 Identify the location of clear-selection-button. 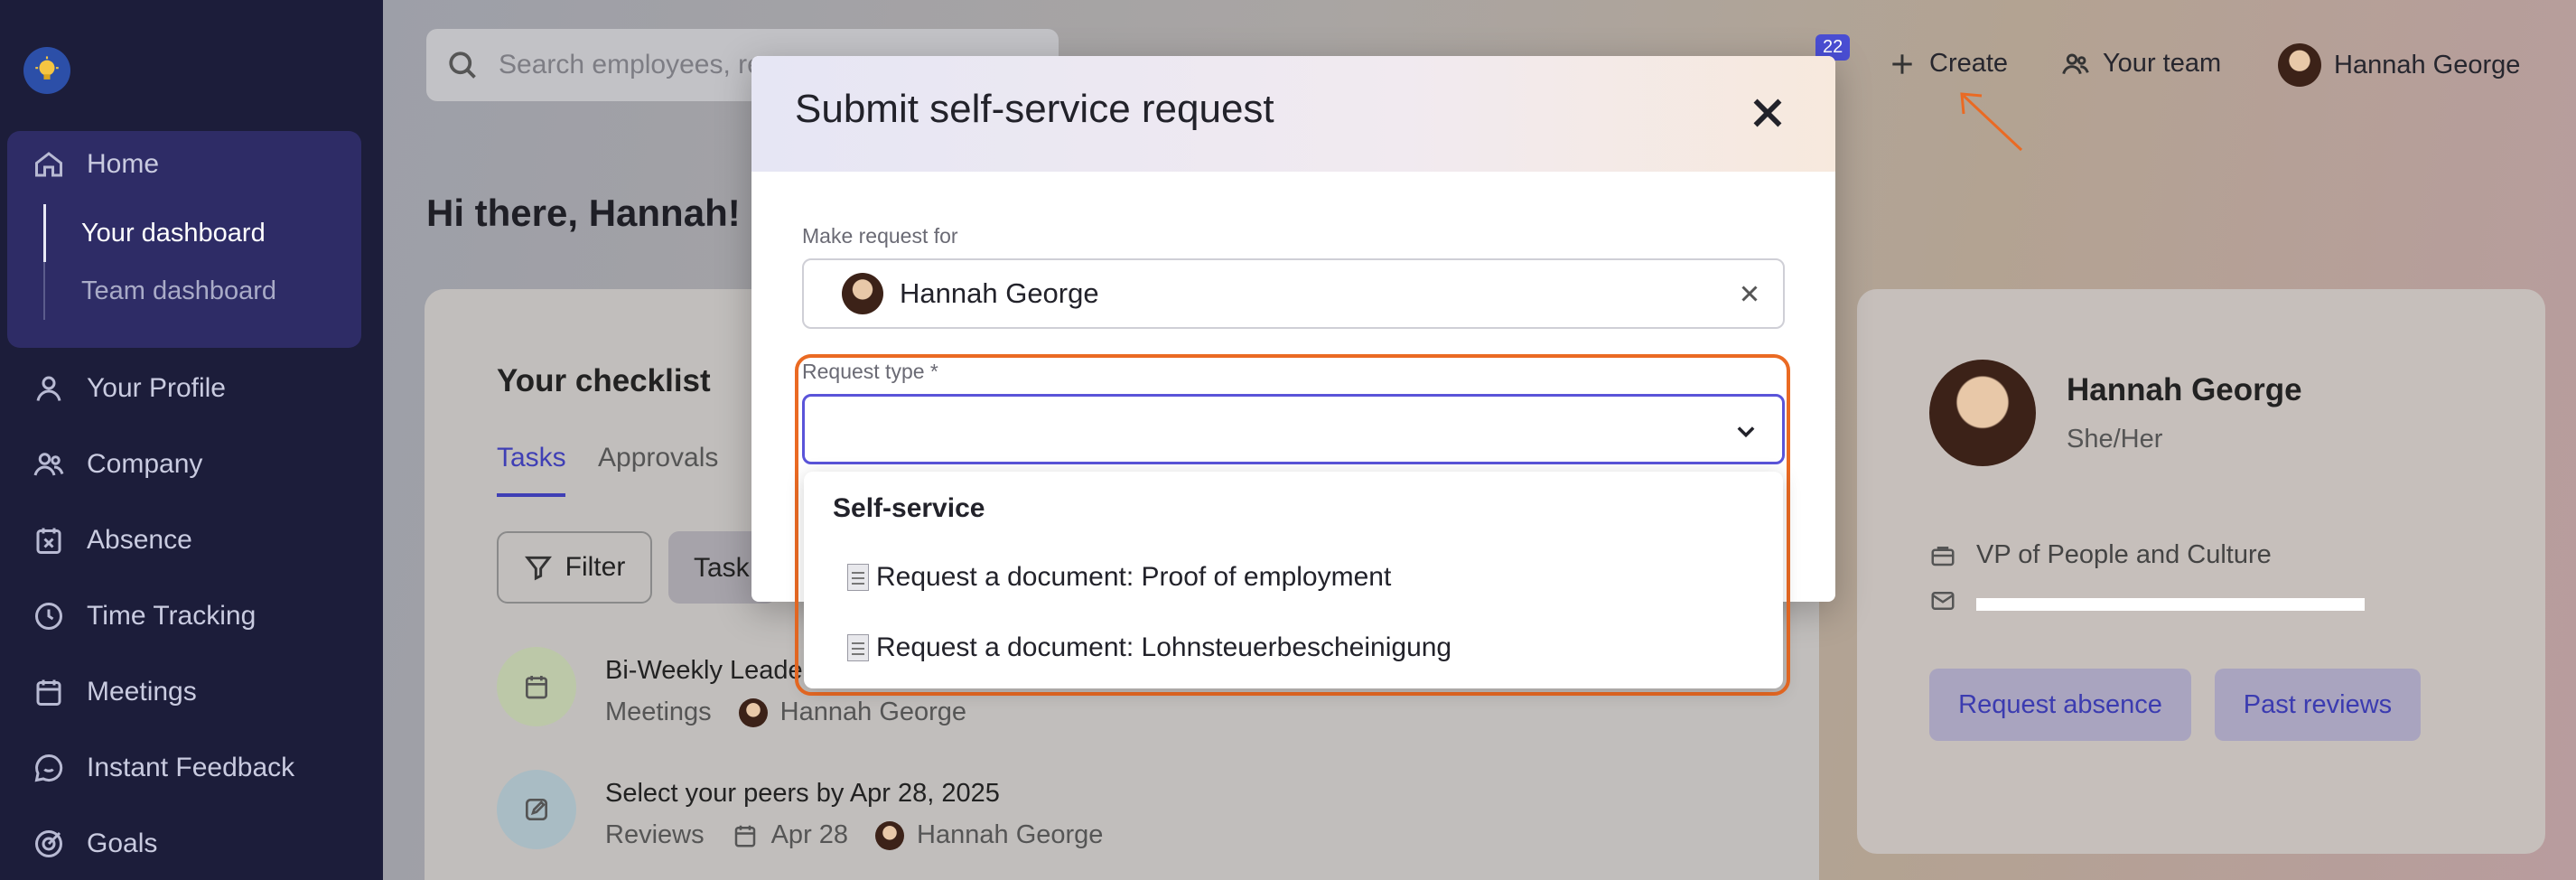
(1749, 293).